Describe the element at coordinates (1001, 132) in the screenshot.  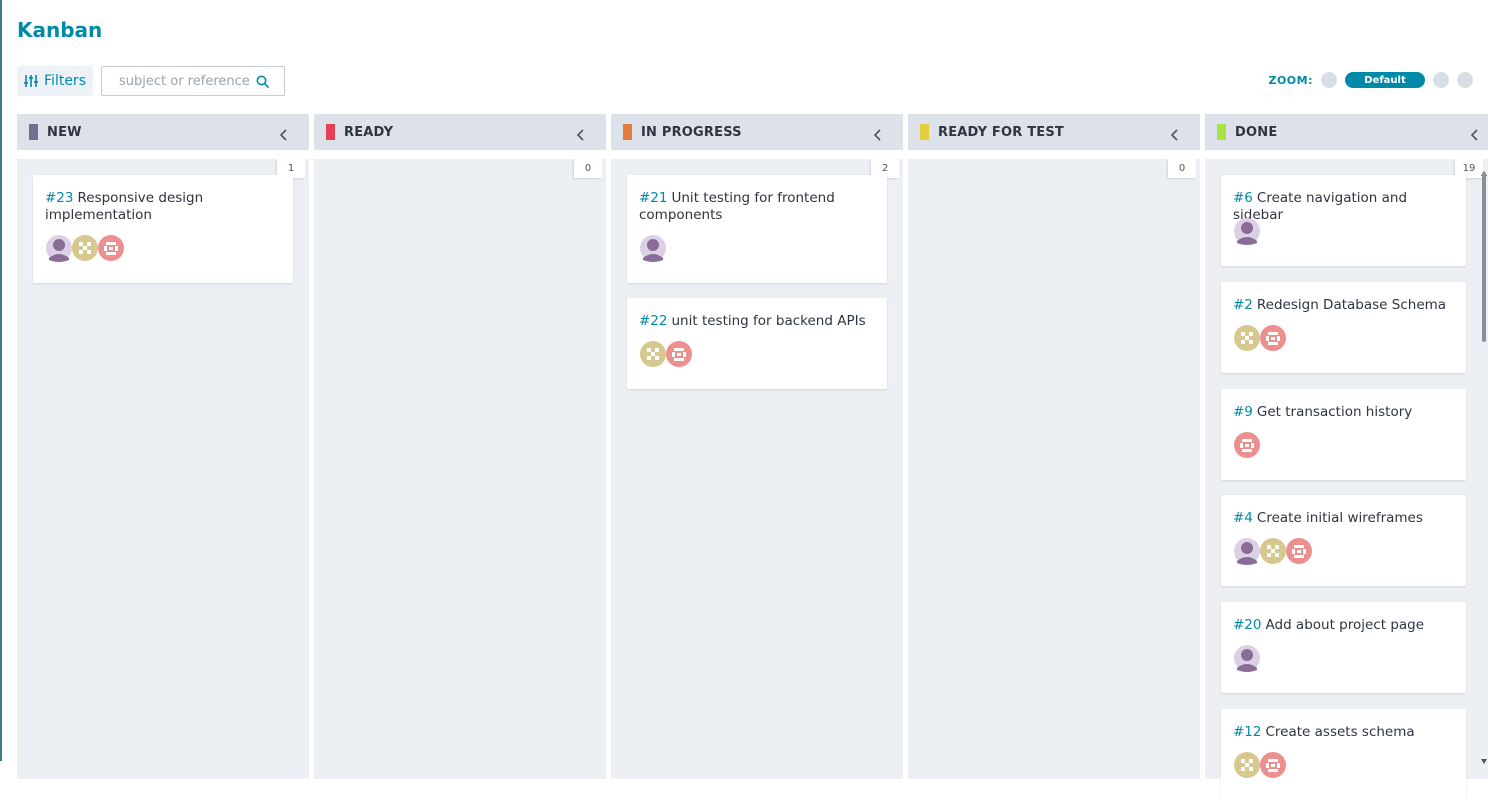
I see `column-title: READY FOR TEST` at that location.